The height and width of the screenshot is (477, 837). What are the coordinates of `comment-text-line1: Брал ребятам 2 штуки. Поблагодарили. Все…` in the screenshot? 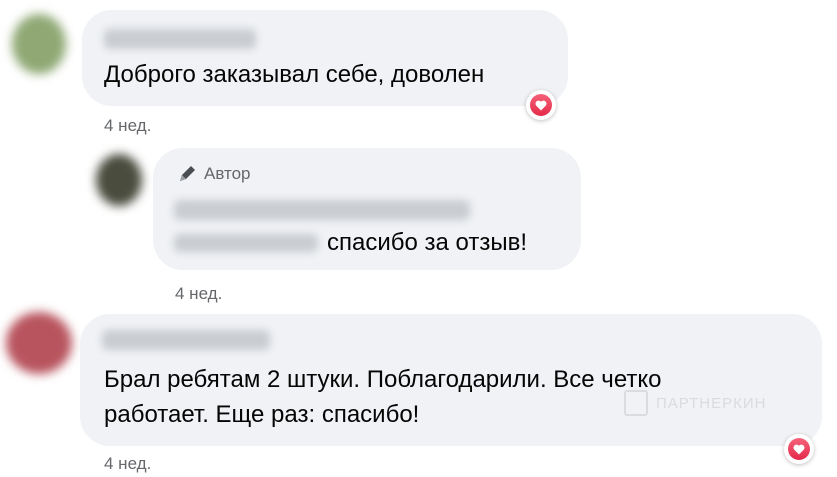 It's located at (383, 379).